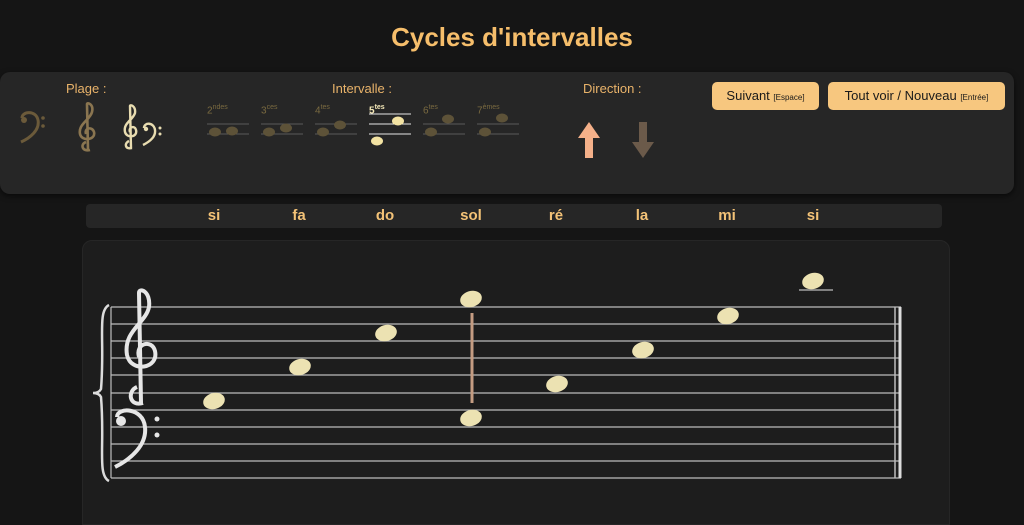 The width and height of the screenshot is (1024, 525). What do you see at coordinates (514, 216) in the screenshot?
I see `note-names-bar: si fa do sol ré la mi si` at bounding box center [514, 216].